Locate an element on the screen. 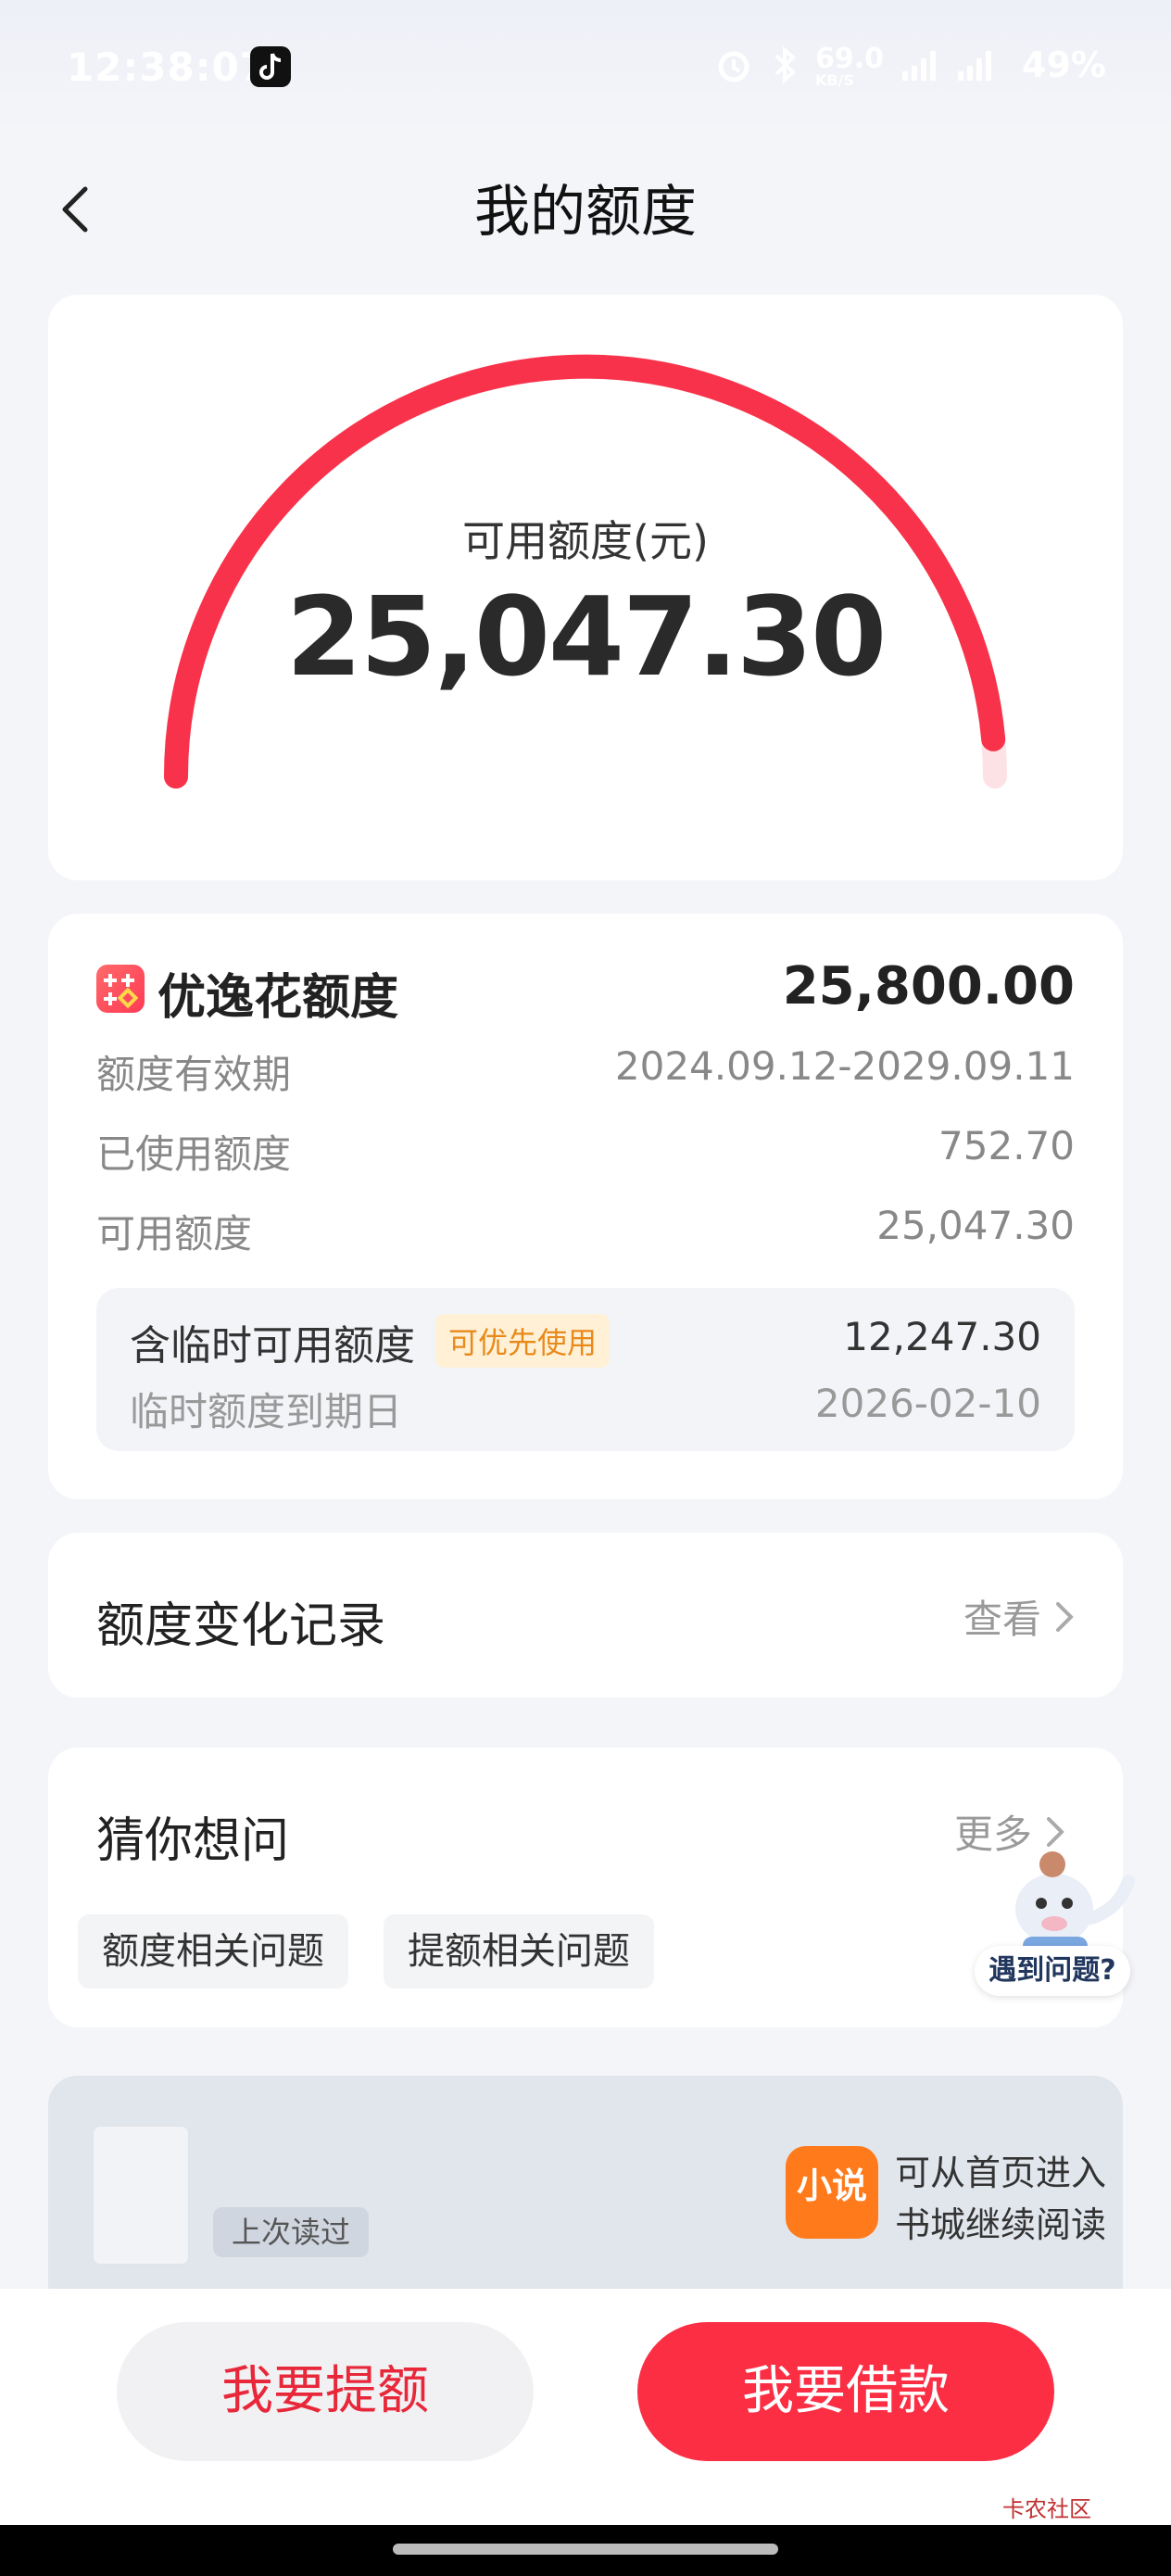 The height and width of the screenshot is (2576, 1171). used-limit-label: 已使用额度 is located at coordinates (194, 1154).